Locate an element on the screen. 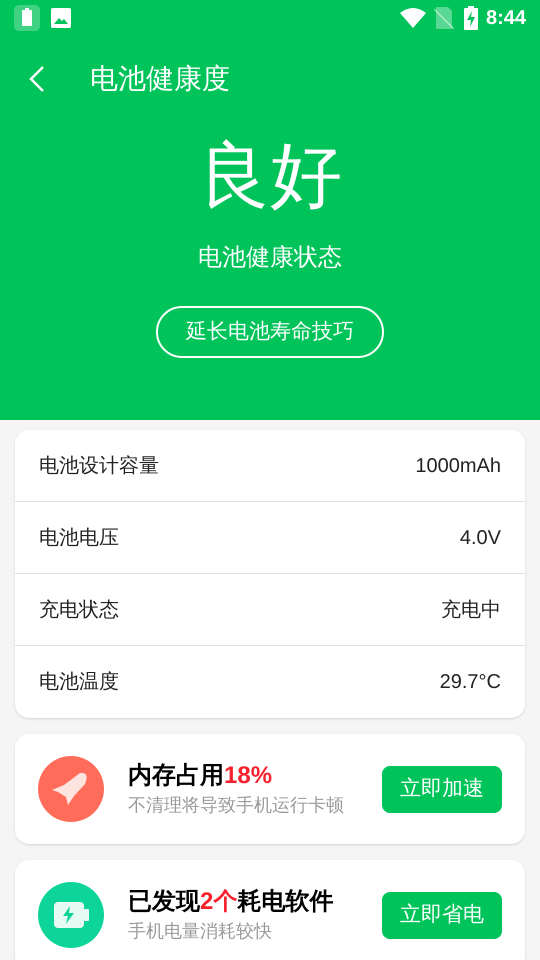 The image size is (540, 960). back-icon is located at coordinates (37, 79).